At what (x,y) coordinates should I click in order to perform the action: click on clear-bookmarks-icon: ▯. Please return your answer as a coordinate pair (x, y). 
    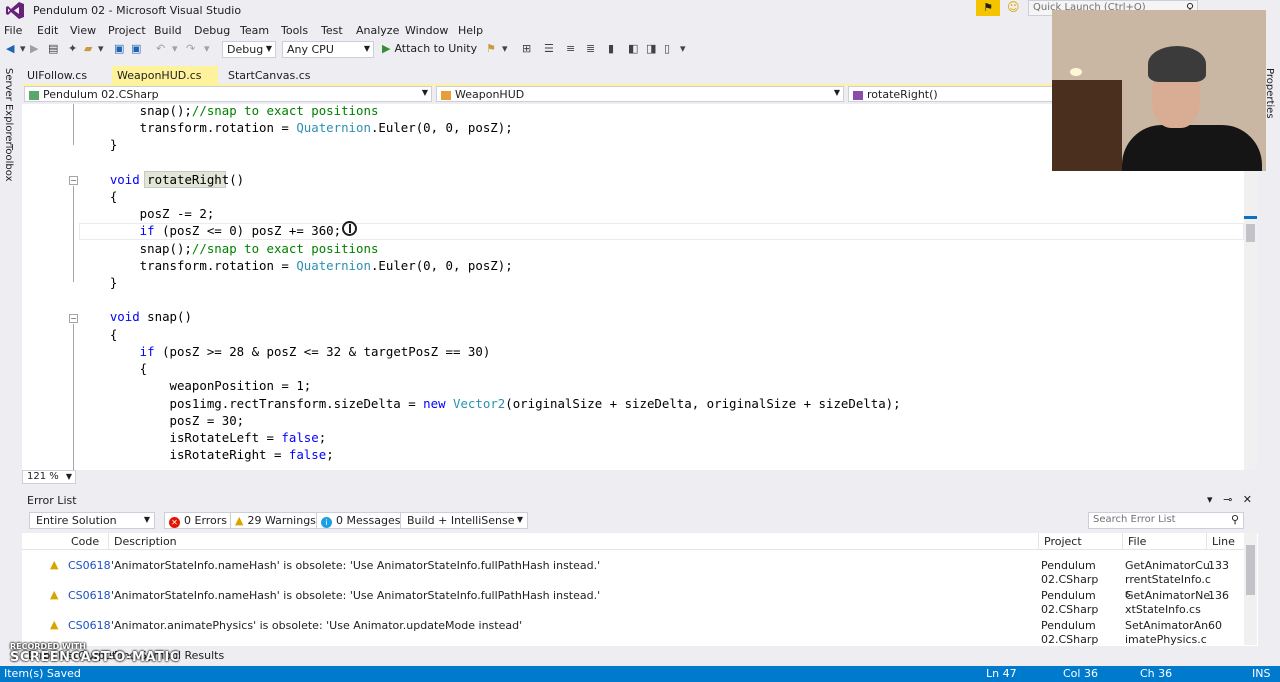
    Looking at the image, I should click on (667, 48).